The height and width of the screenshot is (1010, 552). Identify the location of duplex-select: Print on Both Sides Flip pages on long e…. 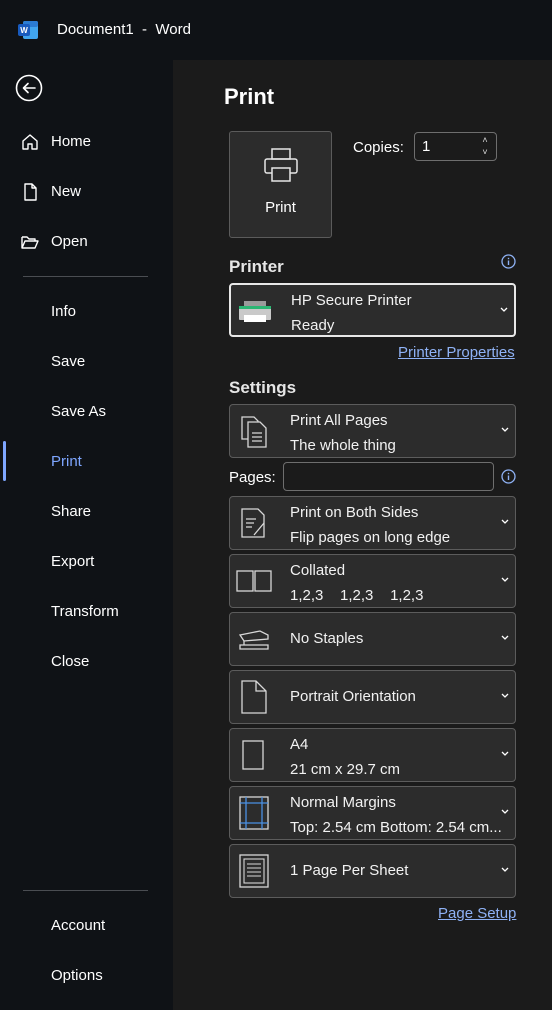
(372, 523).